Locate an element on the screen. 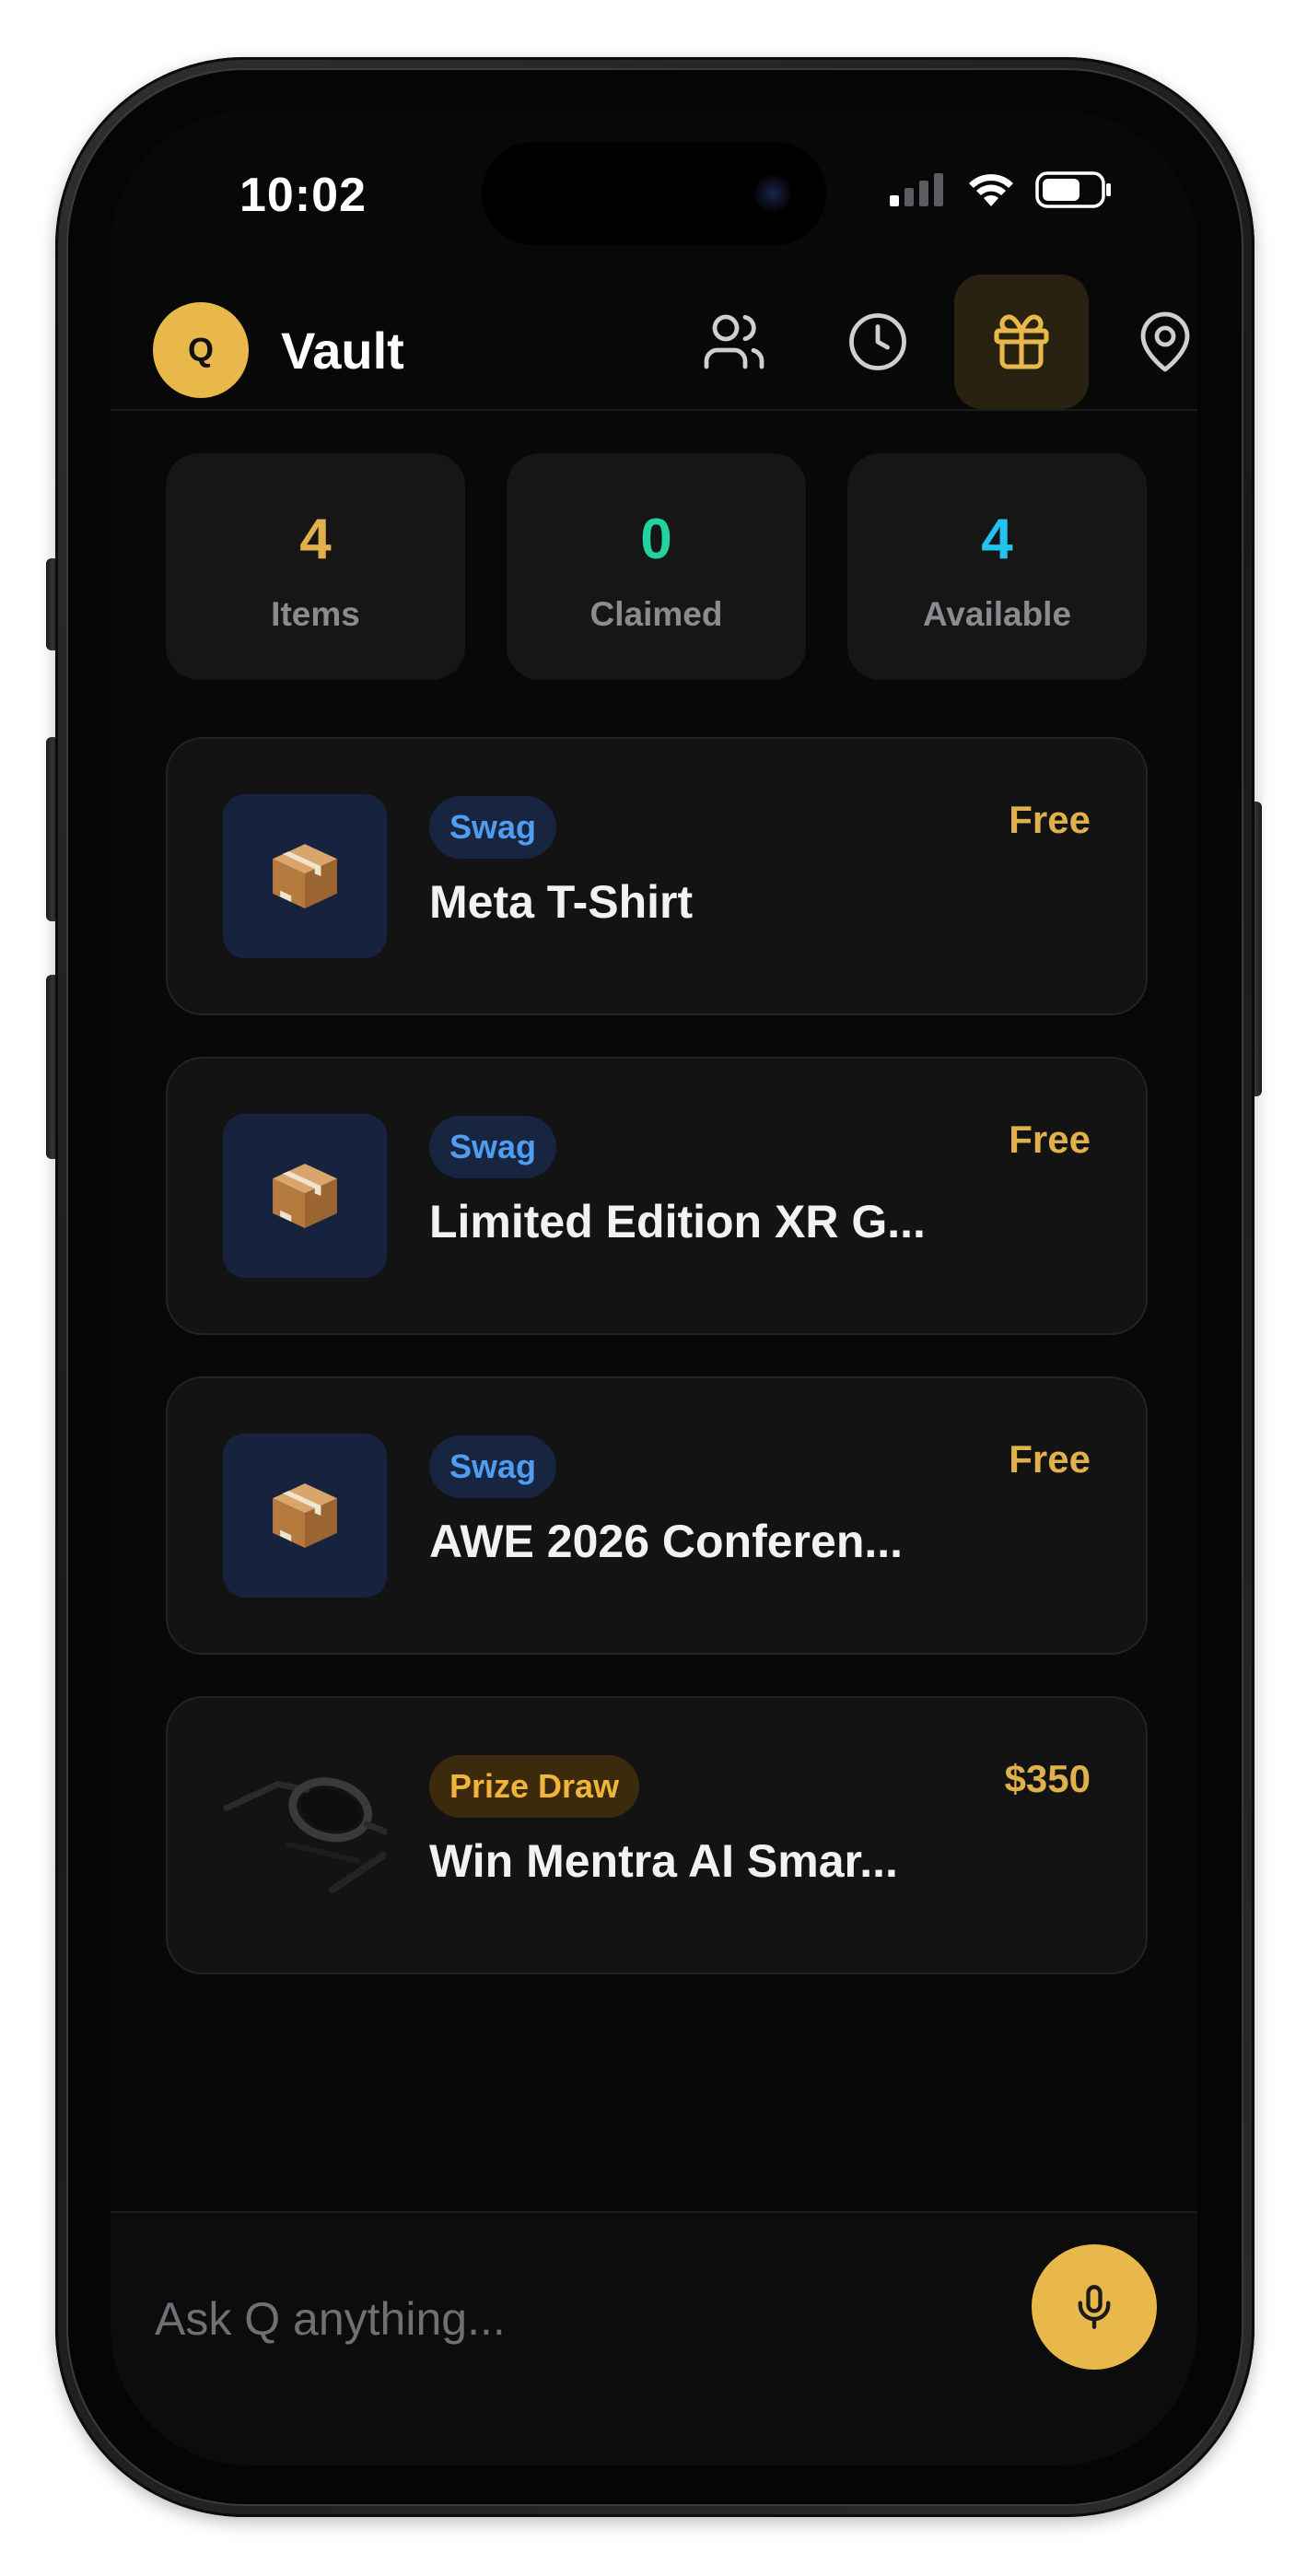 This screenshot has width=1307, height=2576. nav-people-button is located at coordinates (734, 342).